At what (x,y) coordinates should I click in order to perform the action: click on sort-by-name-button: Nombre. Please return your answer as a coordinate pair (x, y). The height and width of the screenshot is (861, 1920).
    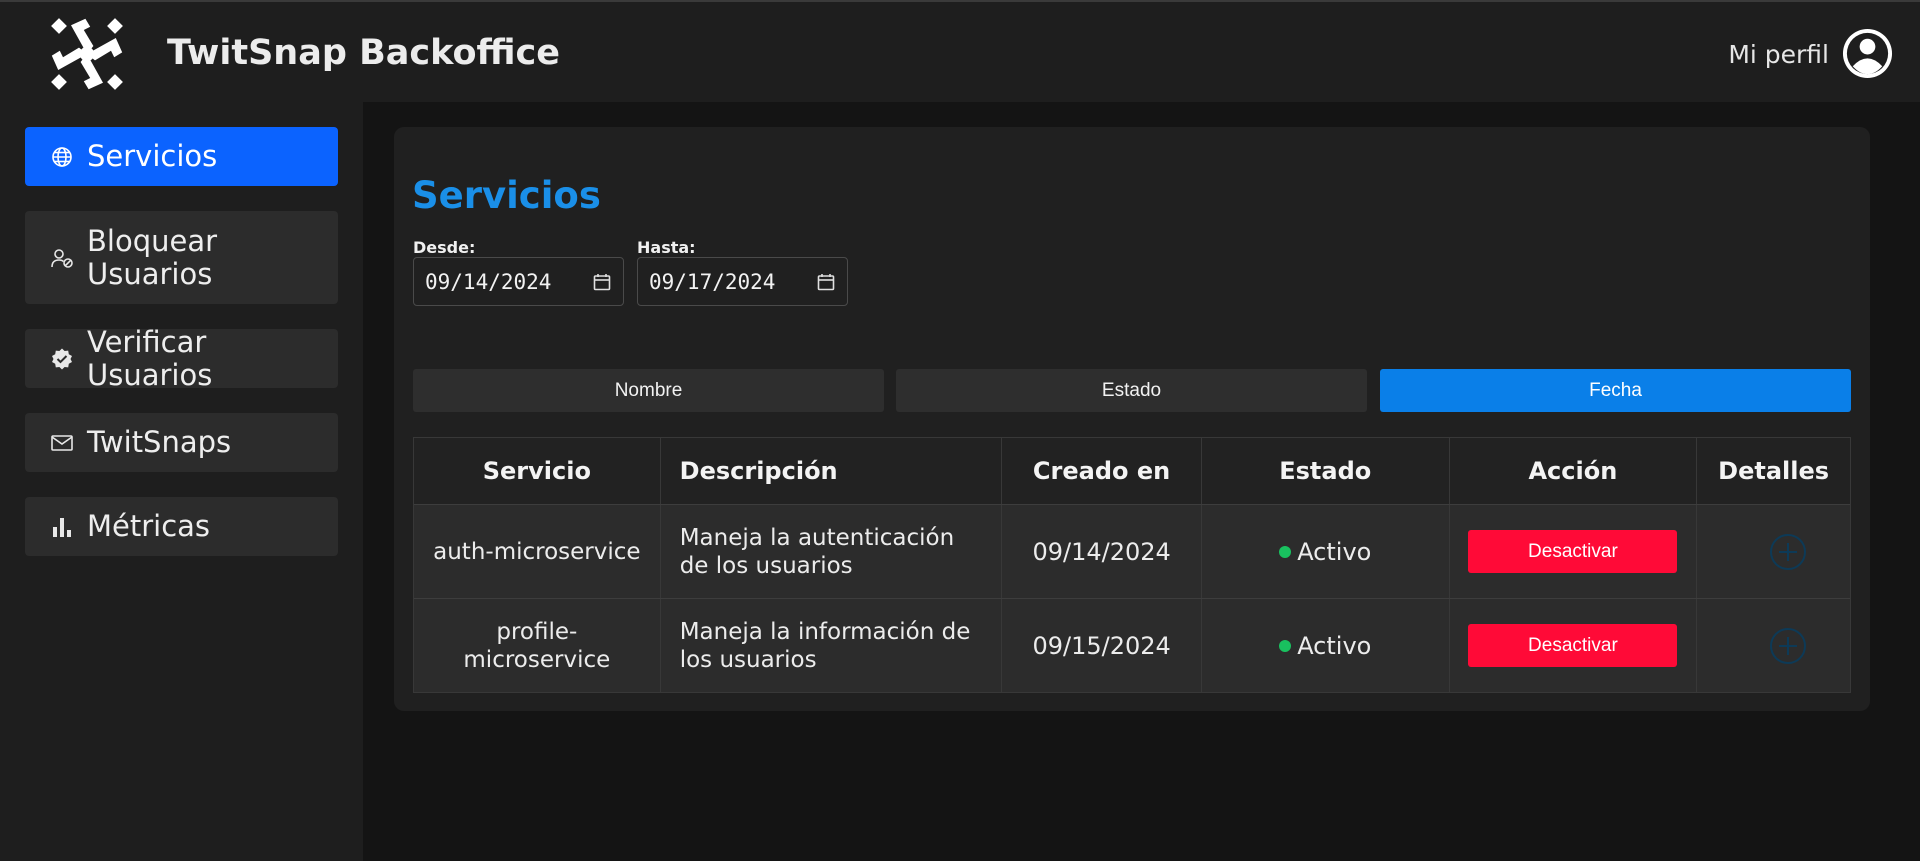
    Looking at the image, I should click on (648, 390).